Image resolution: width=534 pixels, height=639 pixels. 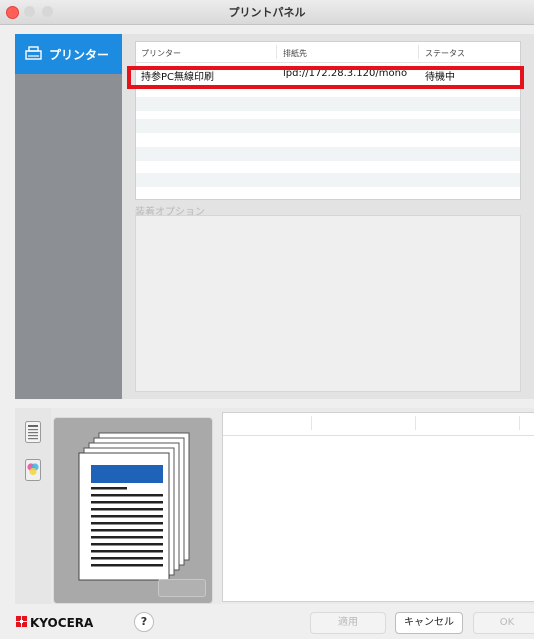 I want to click on preview-page-button, so click(x=182, y=588).